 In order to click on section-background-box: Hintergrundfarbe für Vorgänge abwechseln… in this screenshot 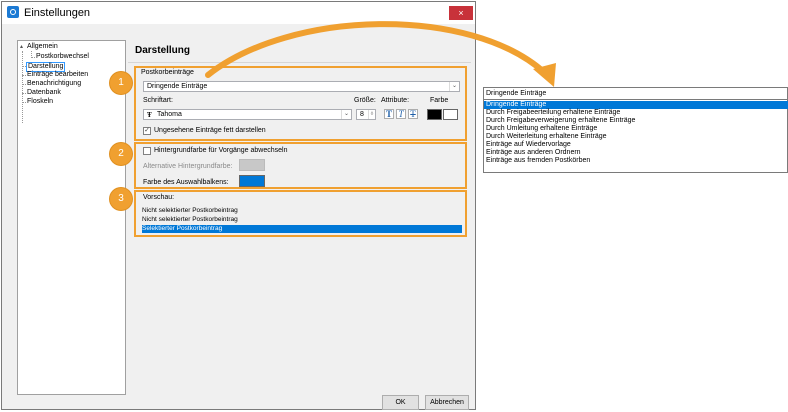, I will do `click(300, 165)`.